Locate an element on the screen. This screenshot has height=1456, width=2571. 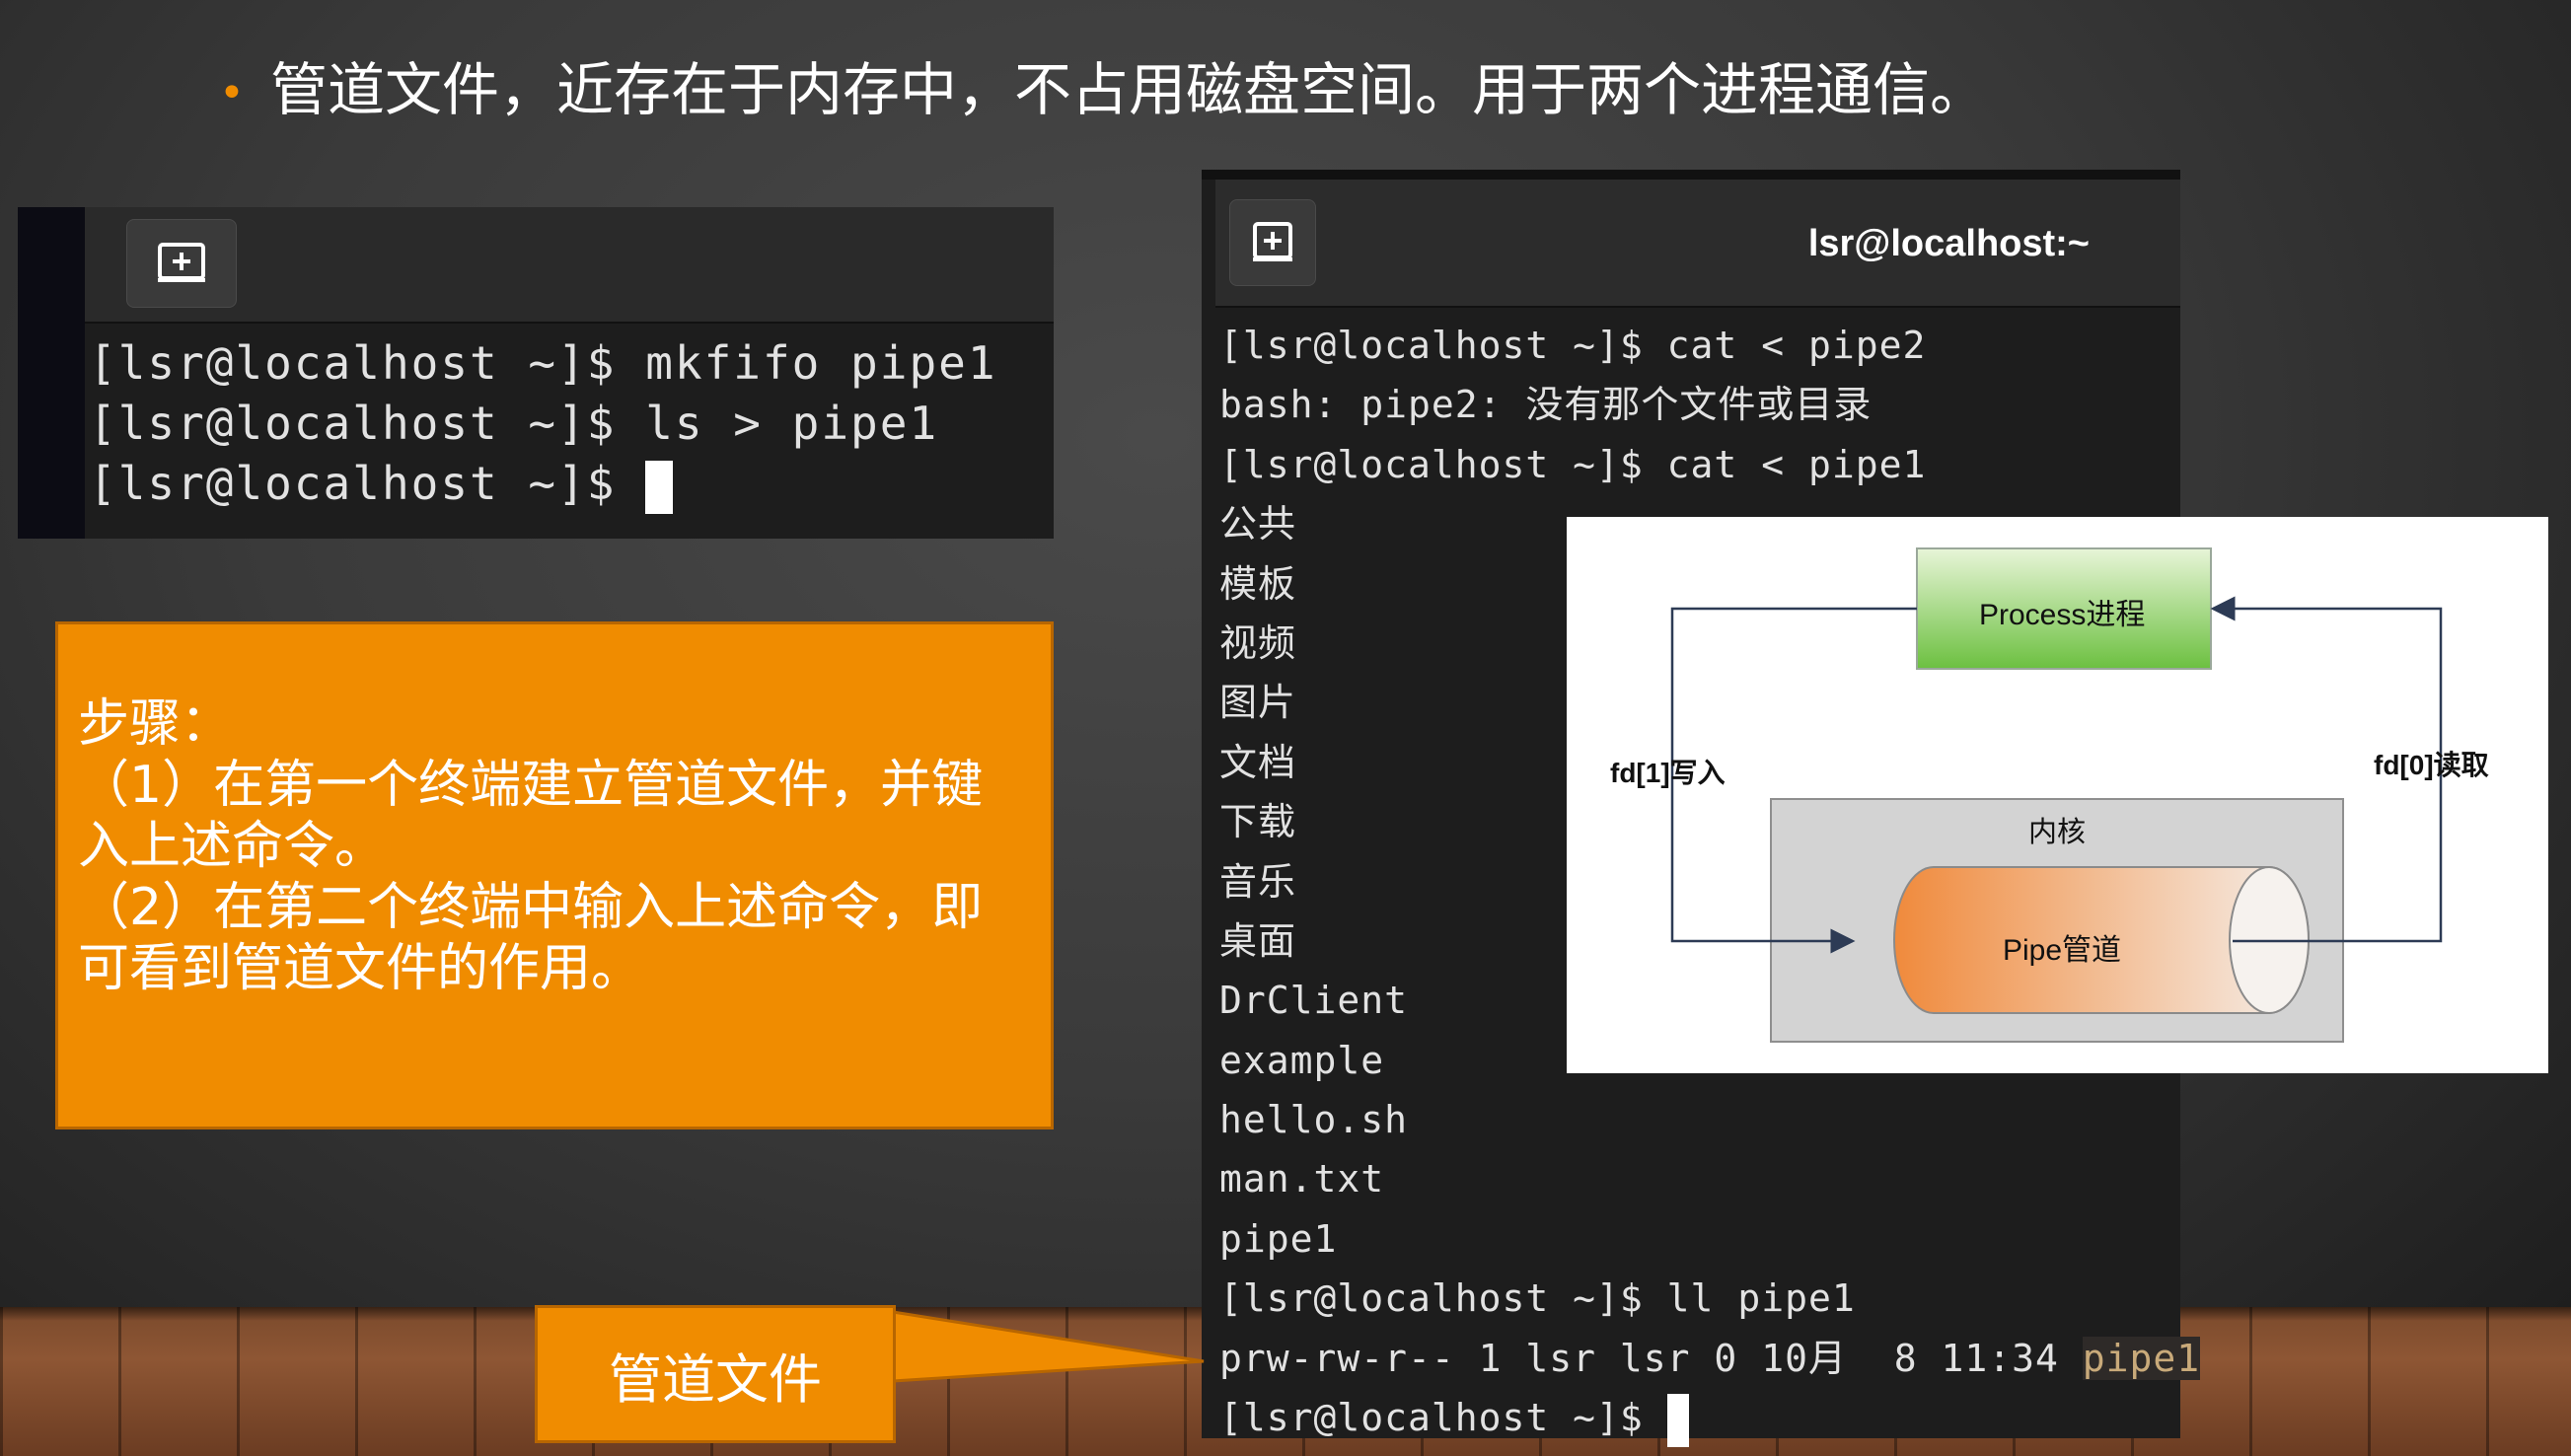
slide-bullet: • 管道文件，近存在于内存中，不占用磁盘空间。用于两个进程通信。 is located at coordinates (1103, 84).